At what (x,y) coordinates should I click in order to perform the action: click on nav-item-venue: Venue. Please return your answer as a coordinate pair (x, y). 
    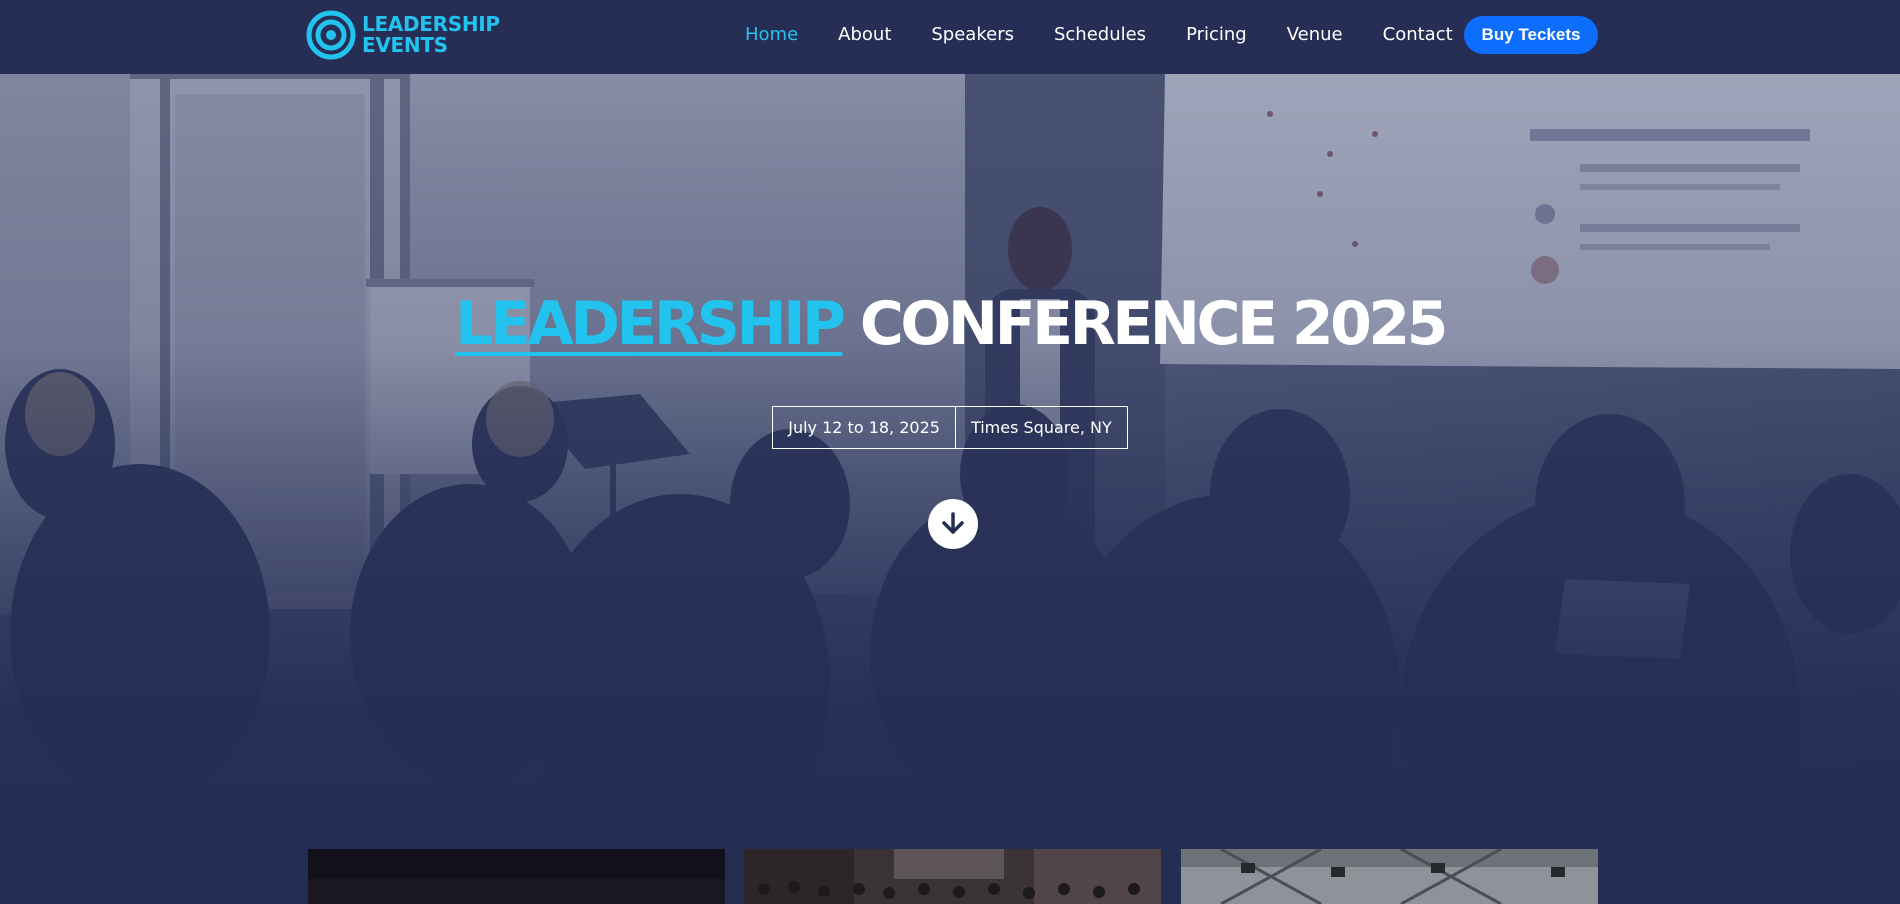
    Looking at the image, I should click on (1315, 34).